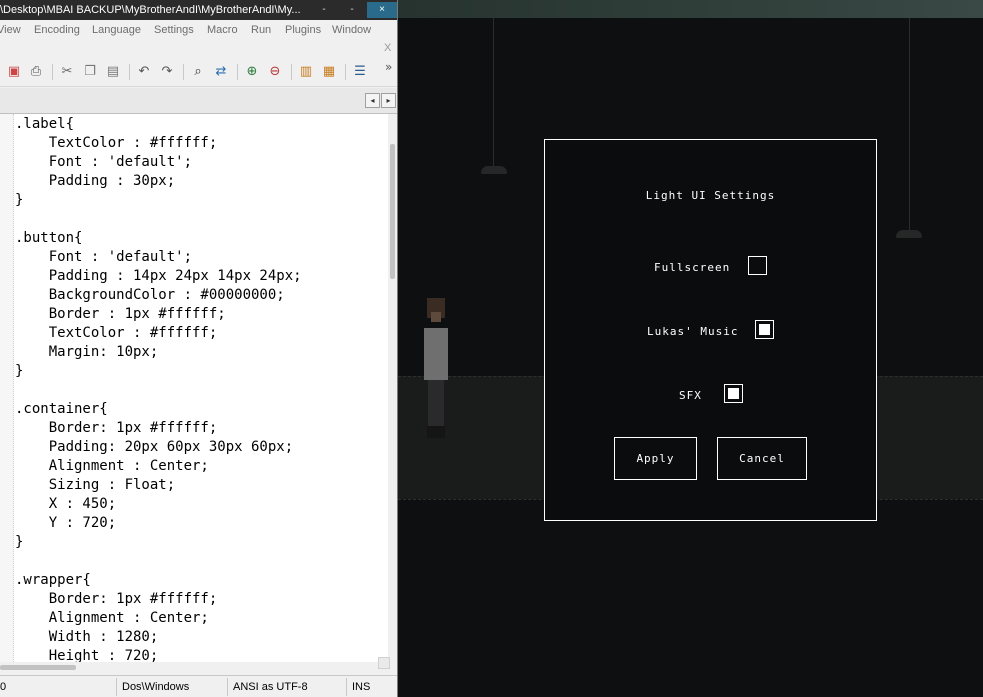  What do you see at coordinates (14, 72) in the screenshot?
I see `close-file-icon: ▣` at bounding box center [14, 72].